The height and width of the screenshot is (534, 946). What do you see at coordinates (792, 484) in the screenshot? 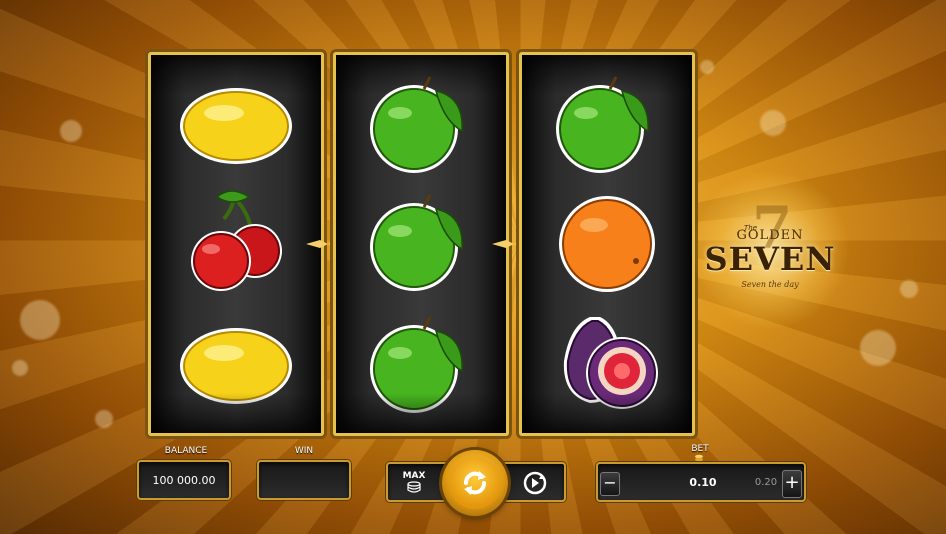
I see `bet-increase-button: +` at bounding box center [792, 484].